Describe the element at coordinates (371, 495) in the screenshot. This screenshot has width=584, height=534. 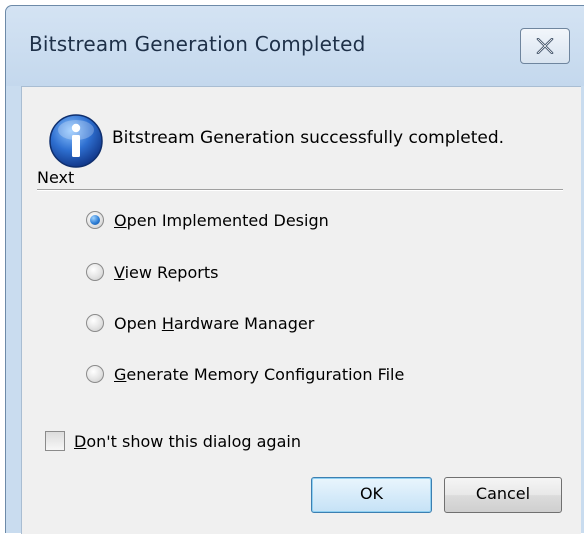
I see `ok-button: OK` at that location.